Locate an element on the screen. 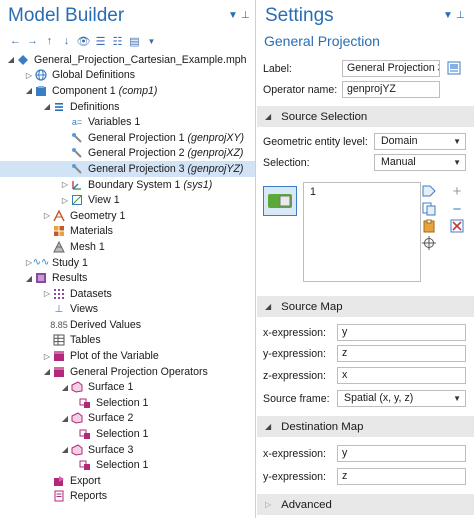  tree-node-surface-3: ◢ Surface 3 is located at coordinates (127, 450).